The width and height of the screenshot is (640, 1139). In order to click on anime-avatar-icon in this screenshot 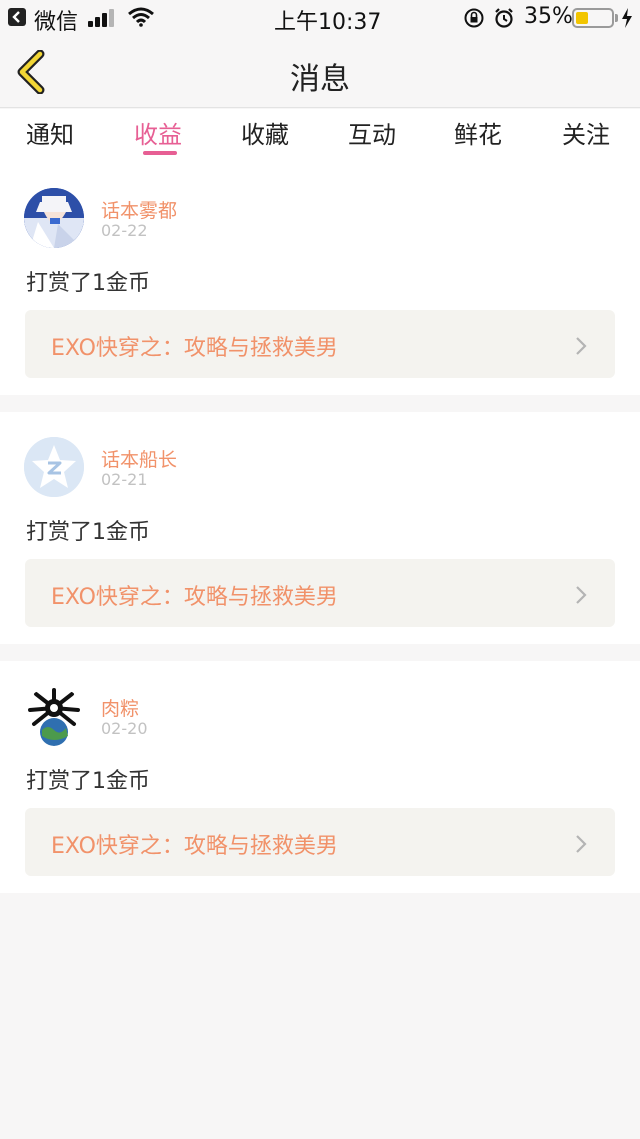, I will do `click(54, 218)`.